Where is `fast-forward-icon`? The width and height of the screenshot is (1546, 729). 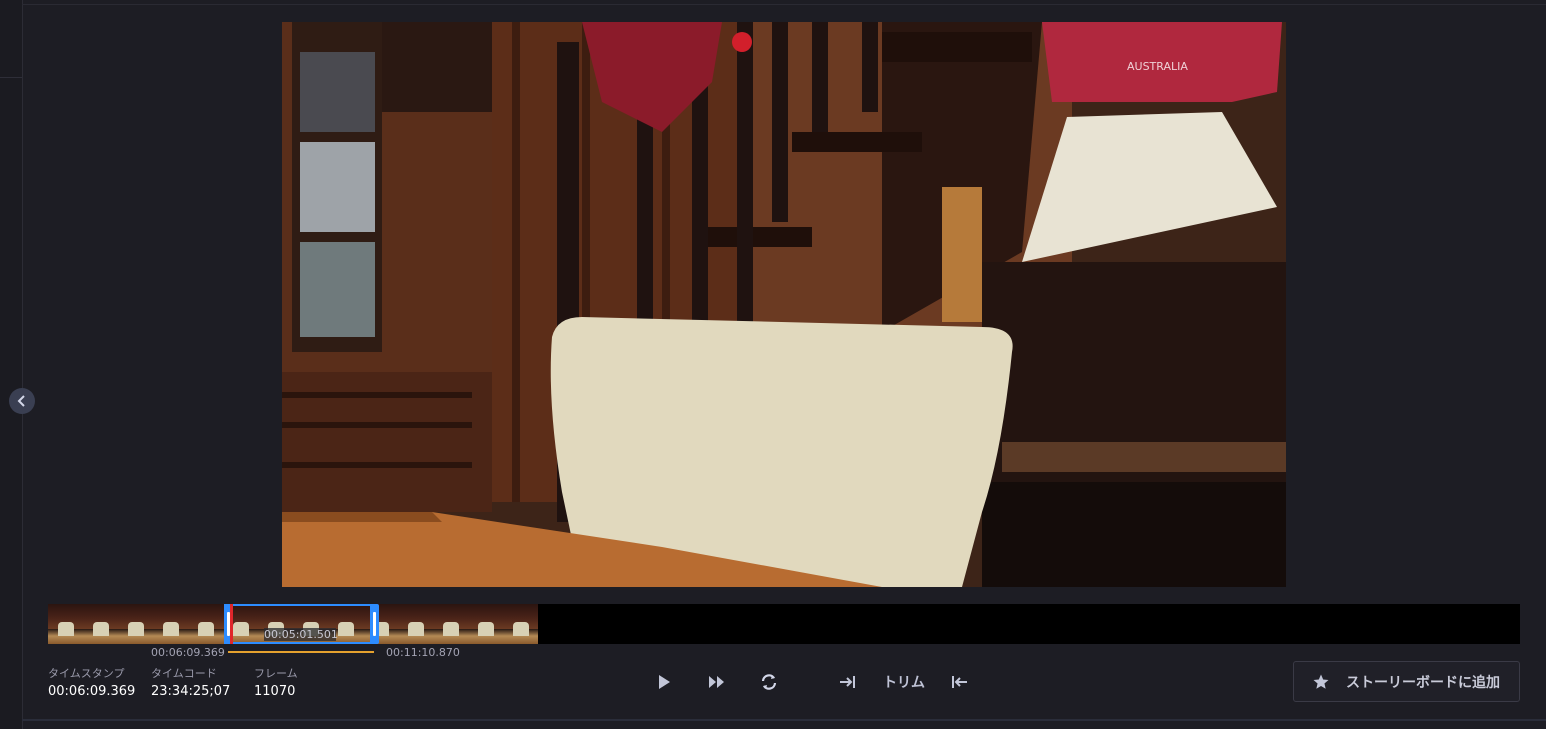
fast-forward-icon is located at coordinates (716, 682).